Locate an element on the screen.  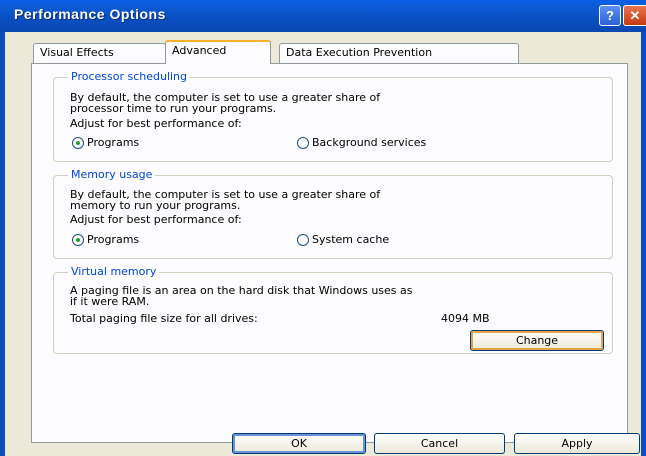
tab-visual-effects: Visual Effects is located at coordinates (99, 53).